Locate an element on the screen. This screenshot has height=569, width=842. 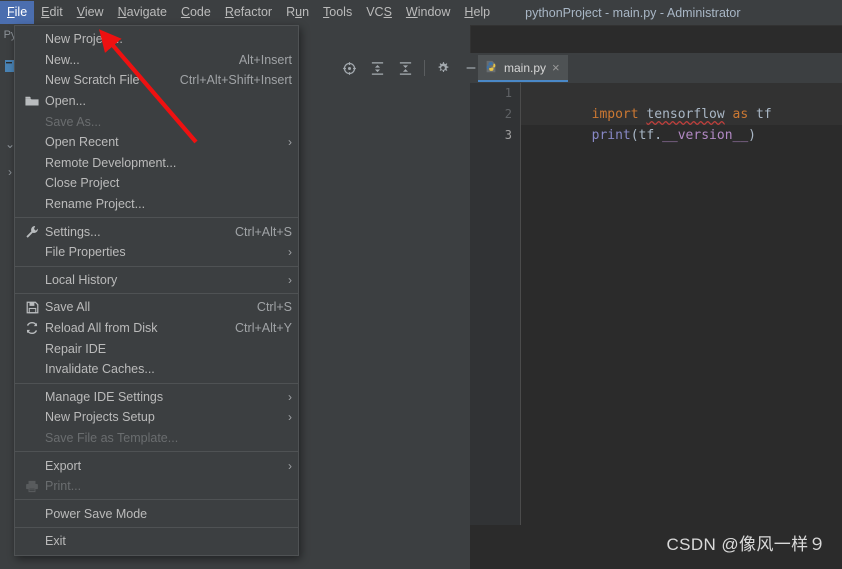
reload-icon is located at coordinates (32, 328).